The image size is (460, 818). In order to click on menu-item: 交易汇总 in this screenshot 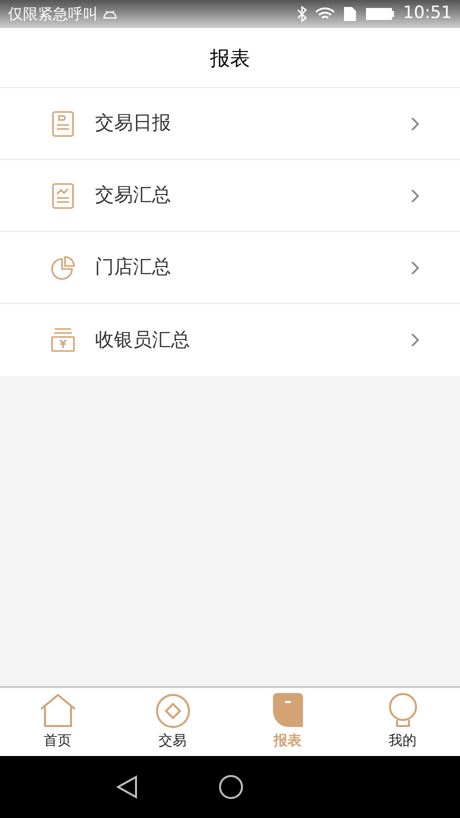, I will do `click(230, 196)`.